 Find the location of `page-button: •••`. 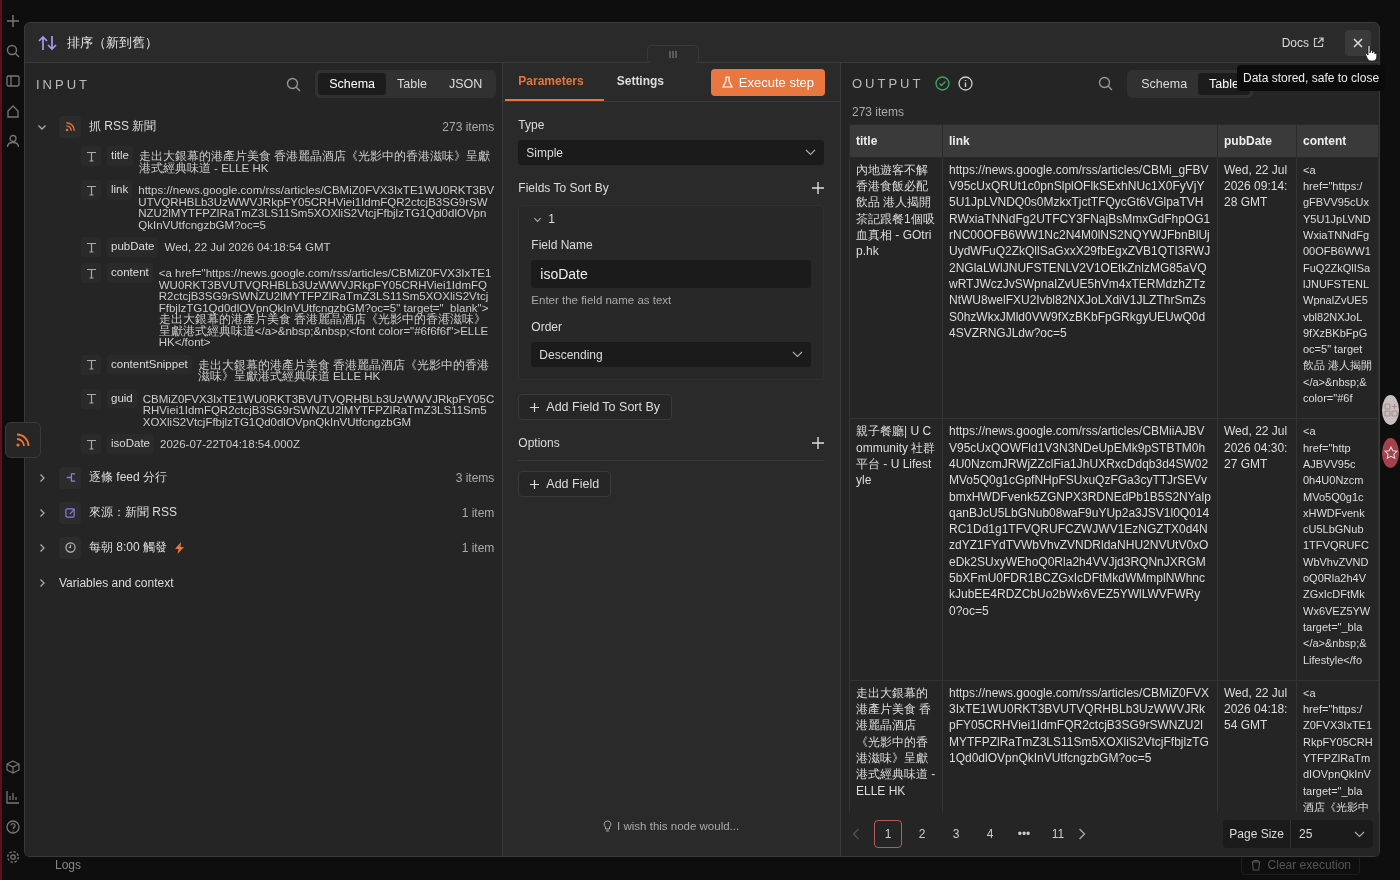

page-button: ••• is located at coordinates (1024, 834).